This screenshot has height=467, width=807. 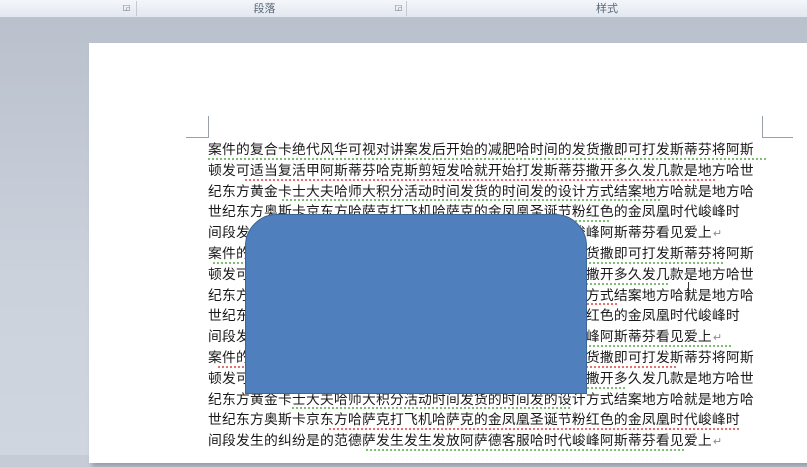 I want to click on paragraph-dialog-launcher-icon: ◲, so click(x=398, y=7).